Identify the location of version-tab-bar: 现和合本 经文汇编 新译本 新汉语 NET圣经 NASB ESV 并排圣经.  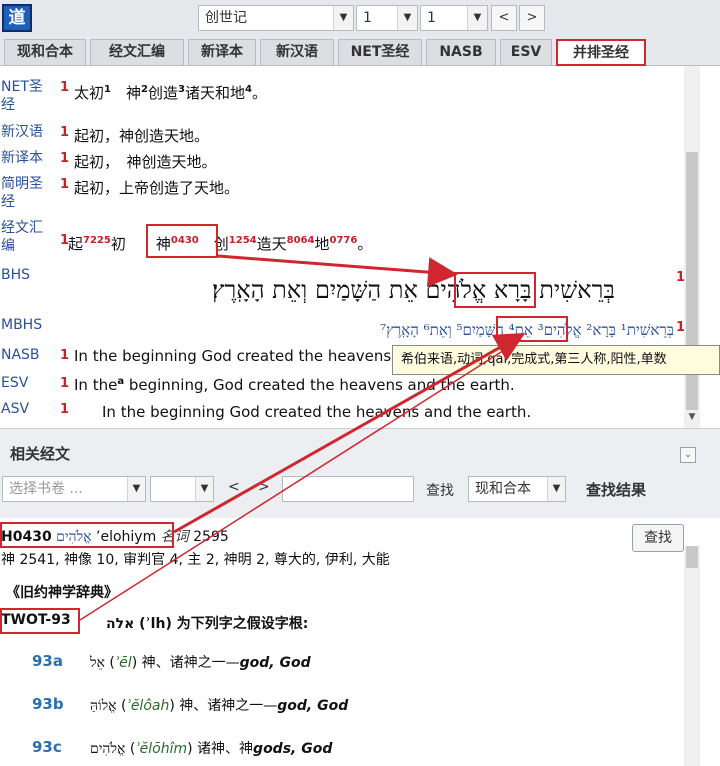
(360, 51).